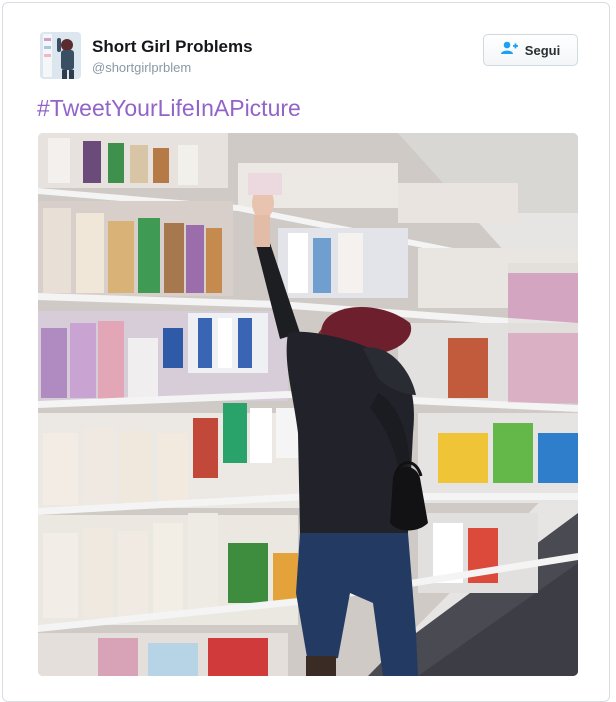 This screenshot has width=616, height=702. I want to click on user-handle: @shortgirlprblem, so click(141, 67).